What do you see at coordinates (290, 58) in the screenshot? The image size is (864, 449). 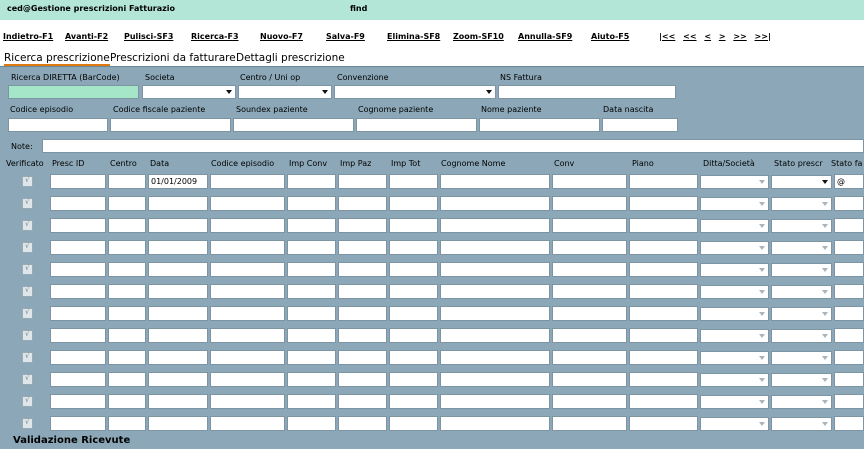 I see `tab-dettagli-prescrizione: Dettagli prescrizione` at bounding box center [290, 58].